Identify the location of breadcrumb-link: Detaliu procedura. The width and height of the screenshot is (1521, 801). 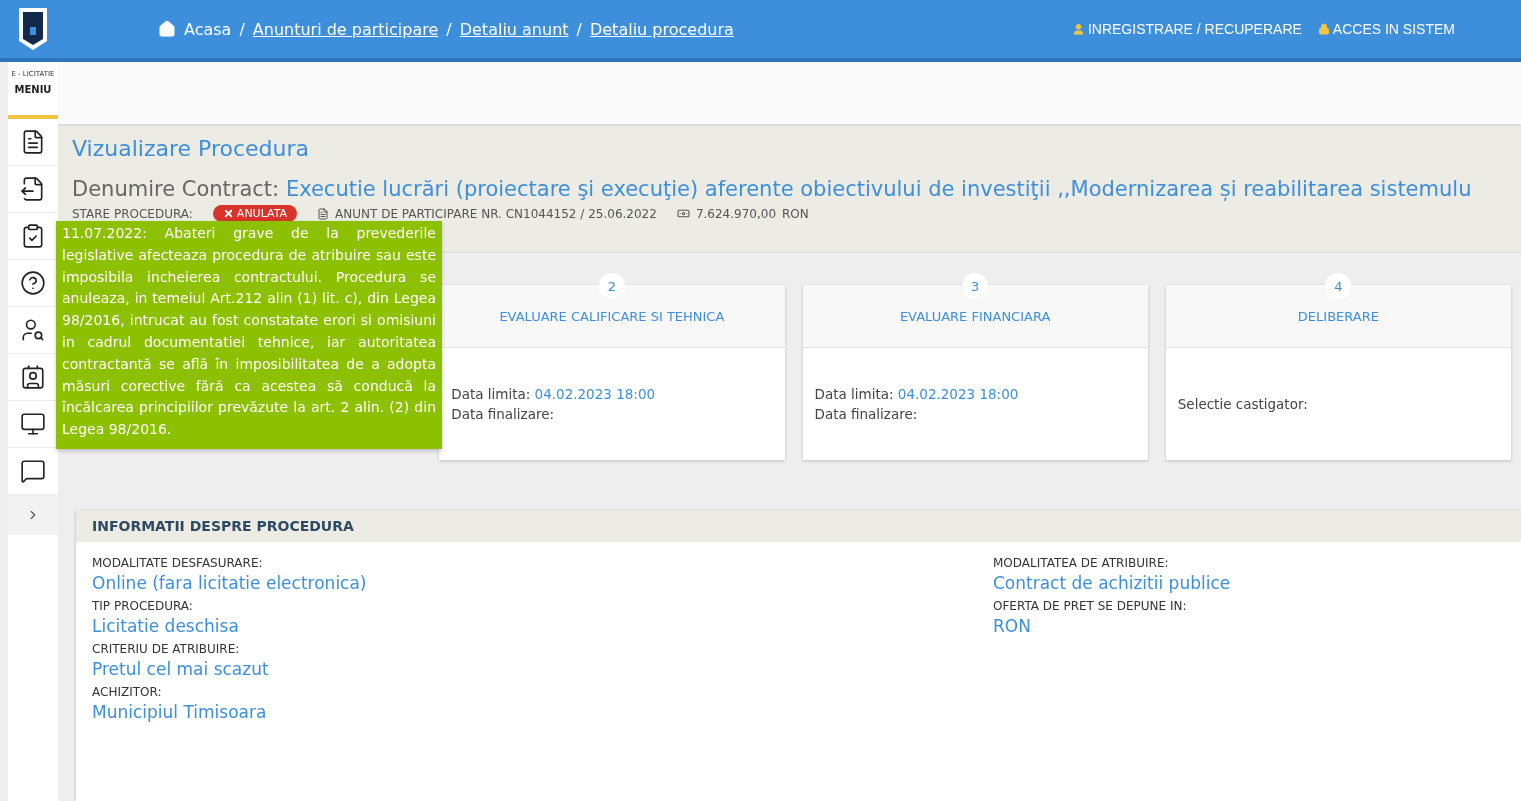
(661, 29).